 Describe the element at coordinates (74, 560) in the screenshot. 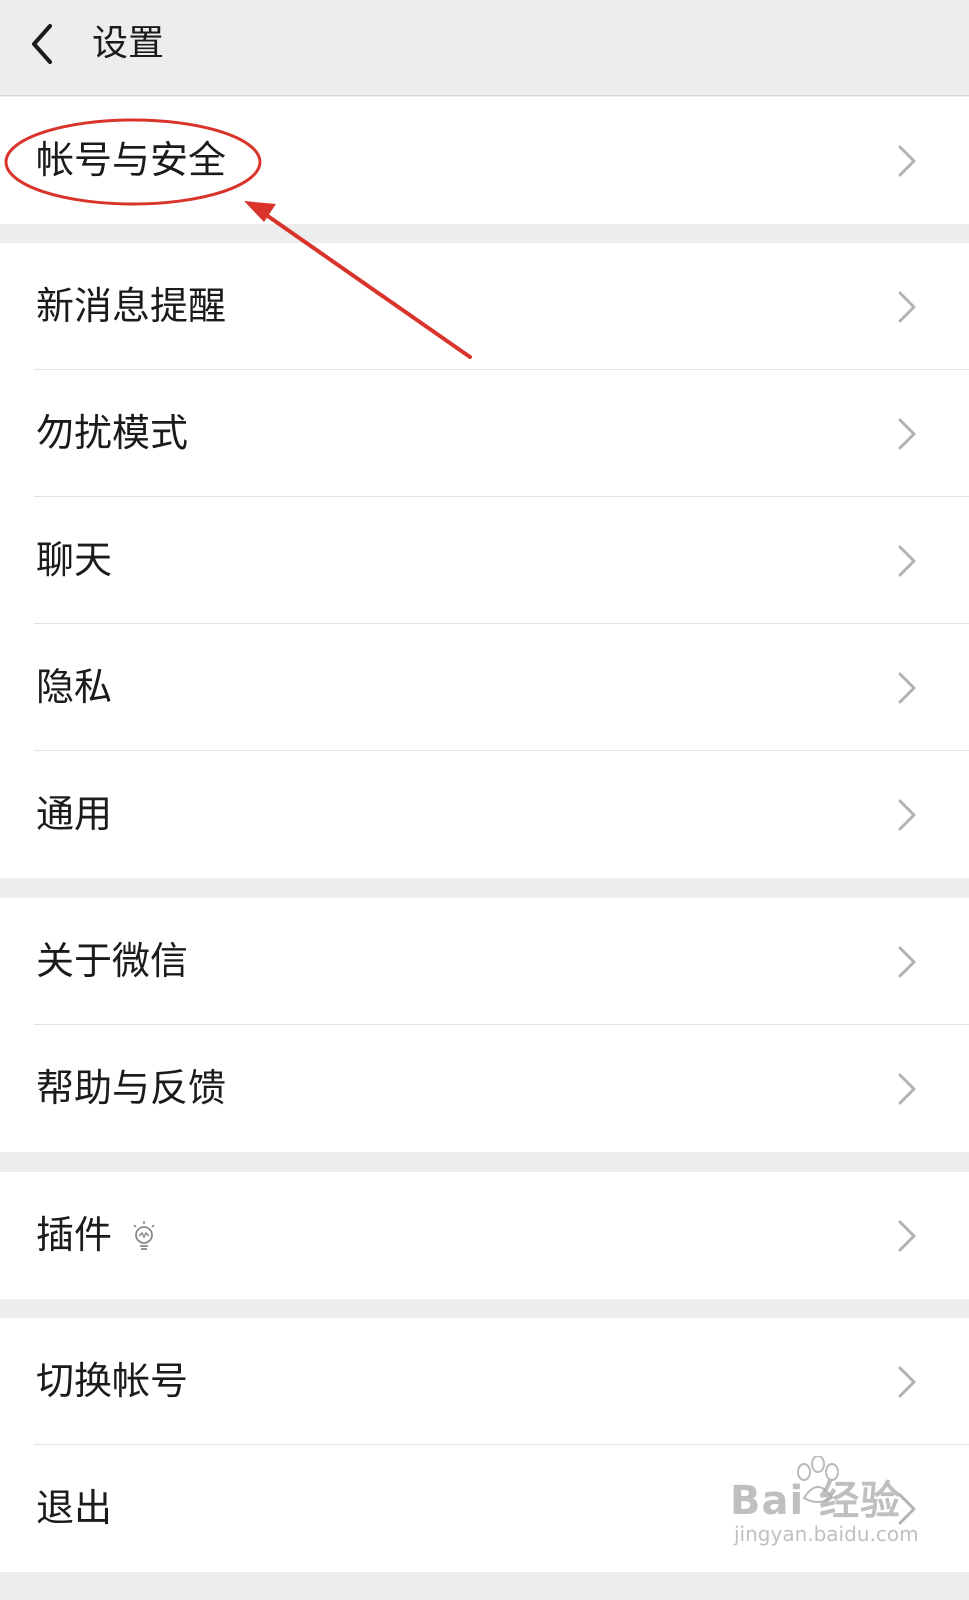

I see `settings-item-label: 聊天` at that location.